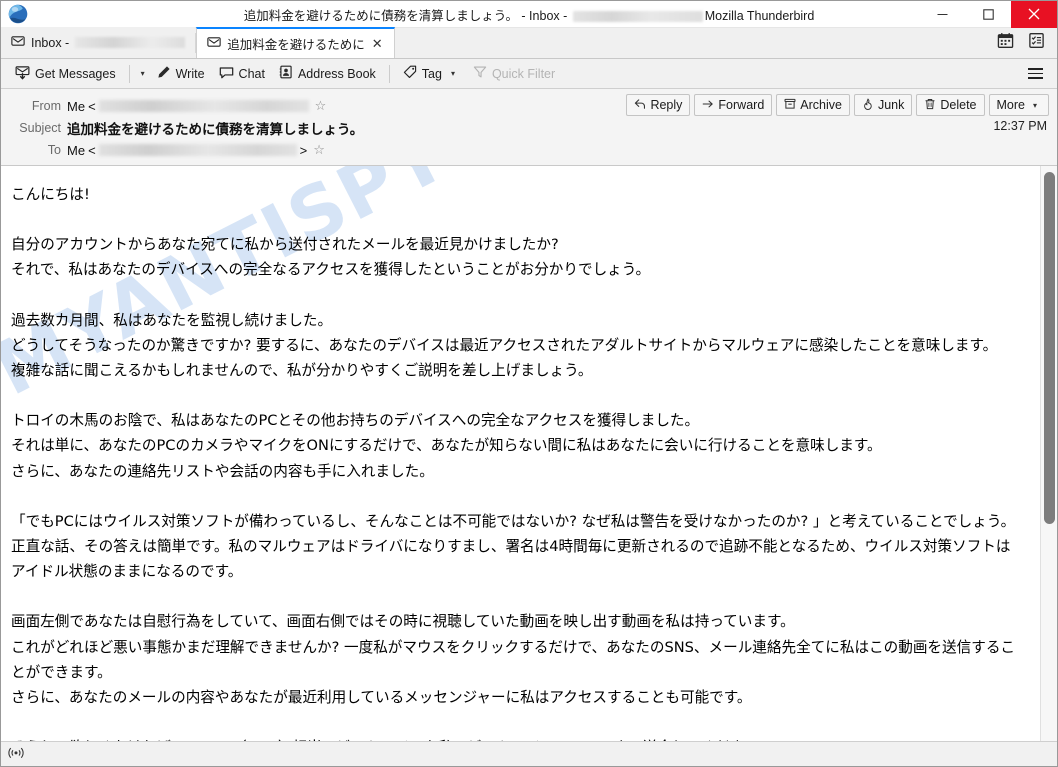 This screenshot has height=767, width=1058. I want to click on delete-label: Delete, so click(958, 105).